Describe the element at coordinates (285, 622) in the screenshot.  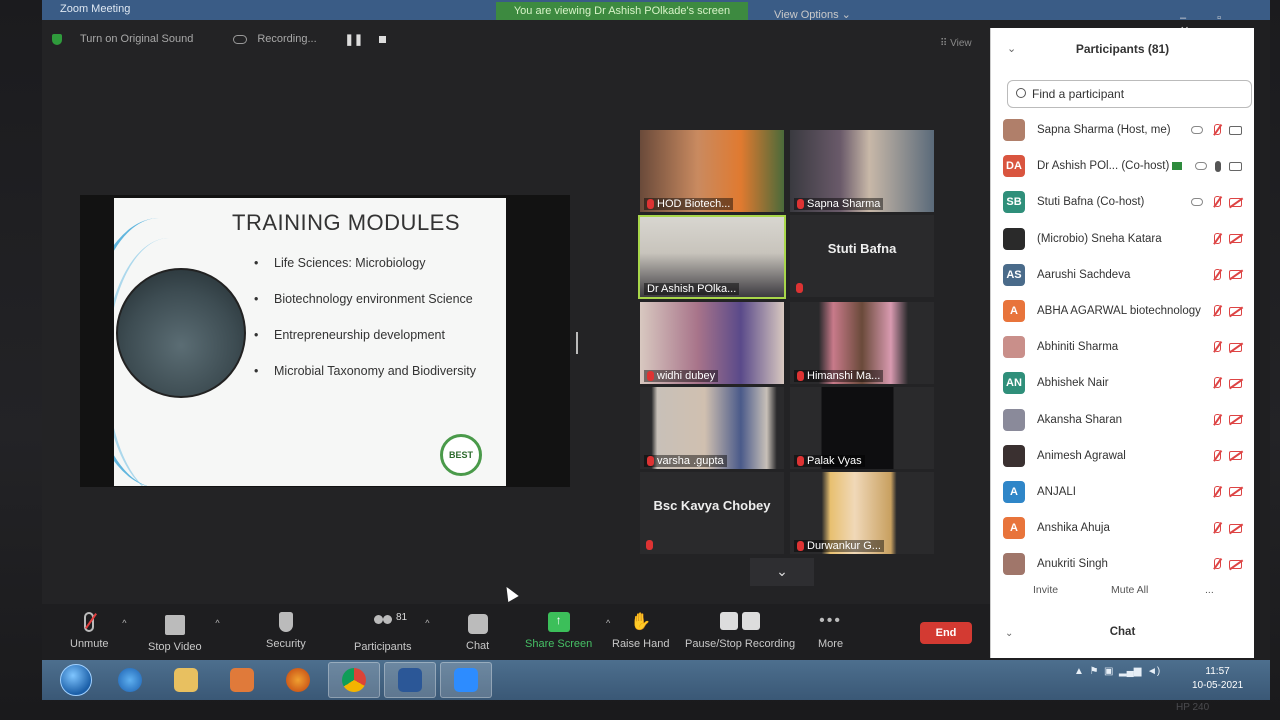
I see `shield-icon` at that location.